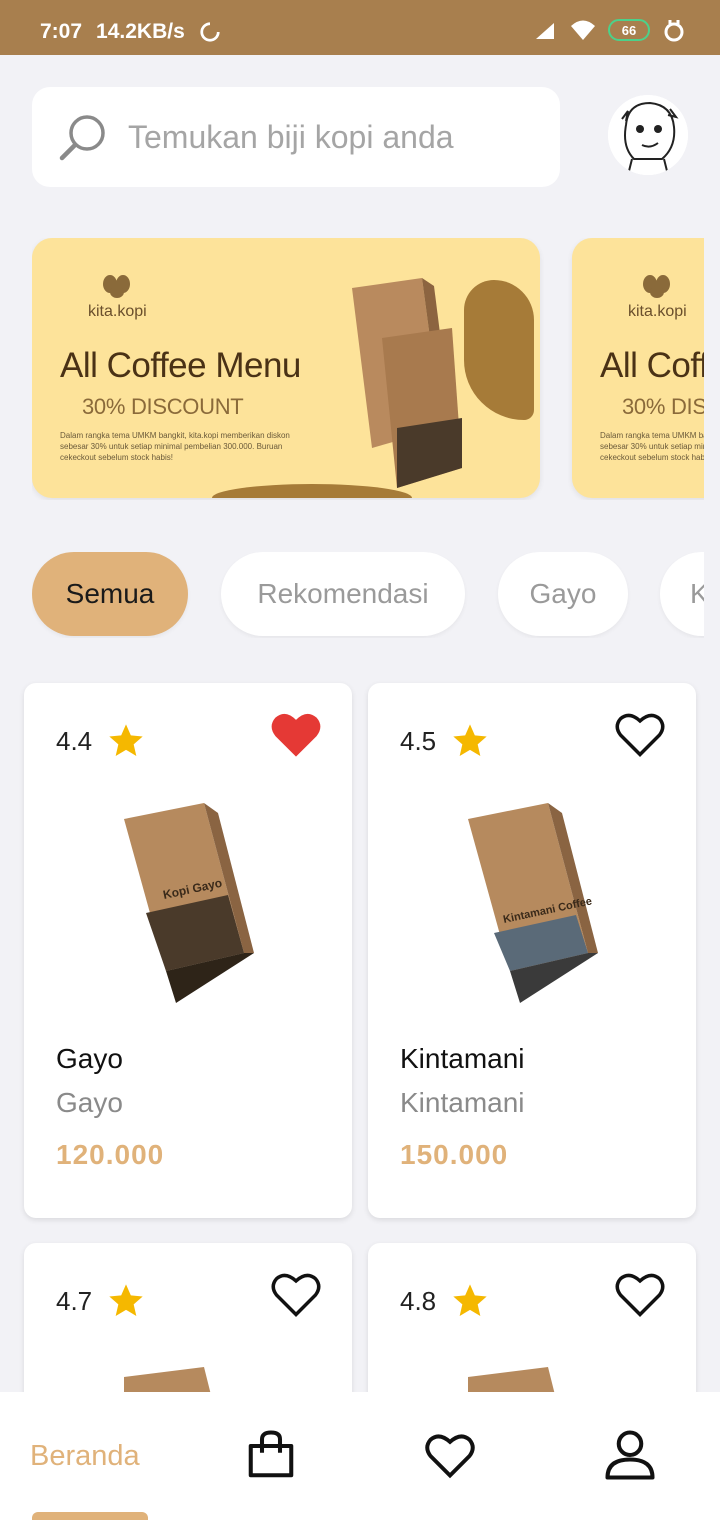 Image resolution: width=720 pixels, height=1520 pixels. Describe the element at coordinates (450, 1456) in the screenshot. I see `heart-icon` at that location.